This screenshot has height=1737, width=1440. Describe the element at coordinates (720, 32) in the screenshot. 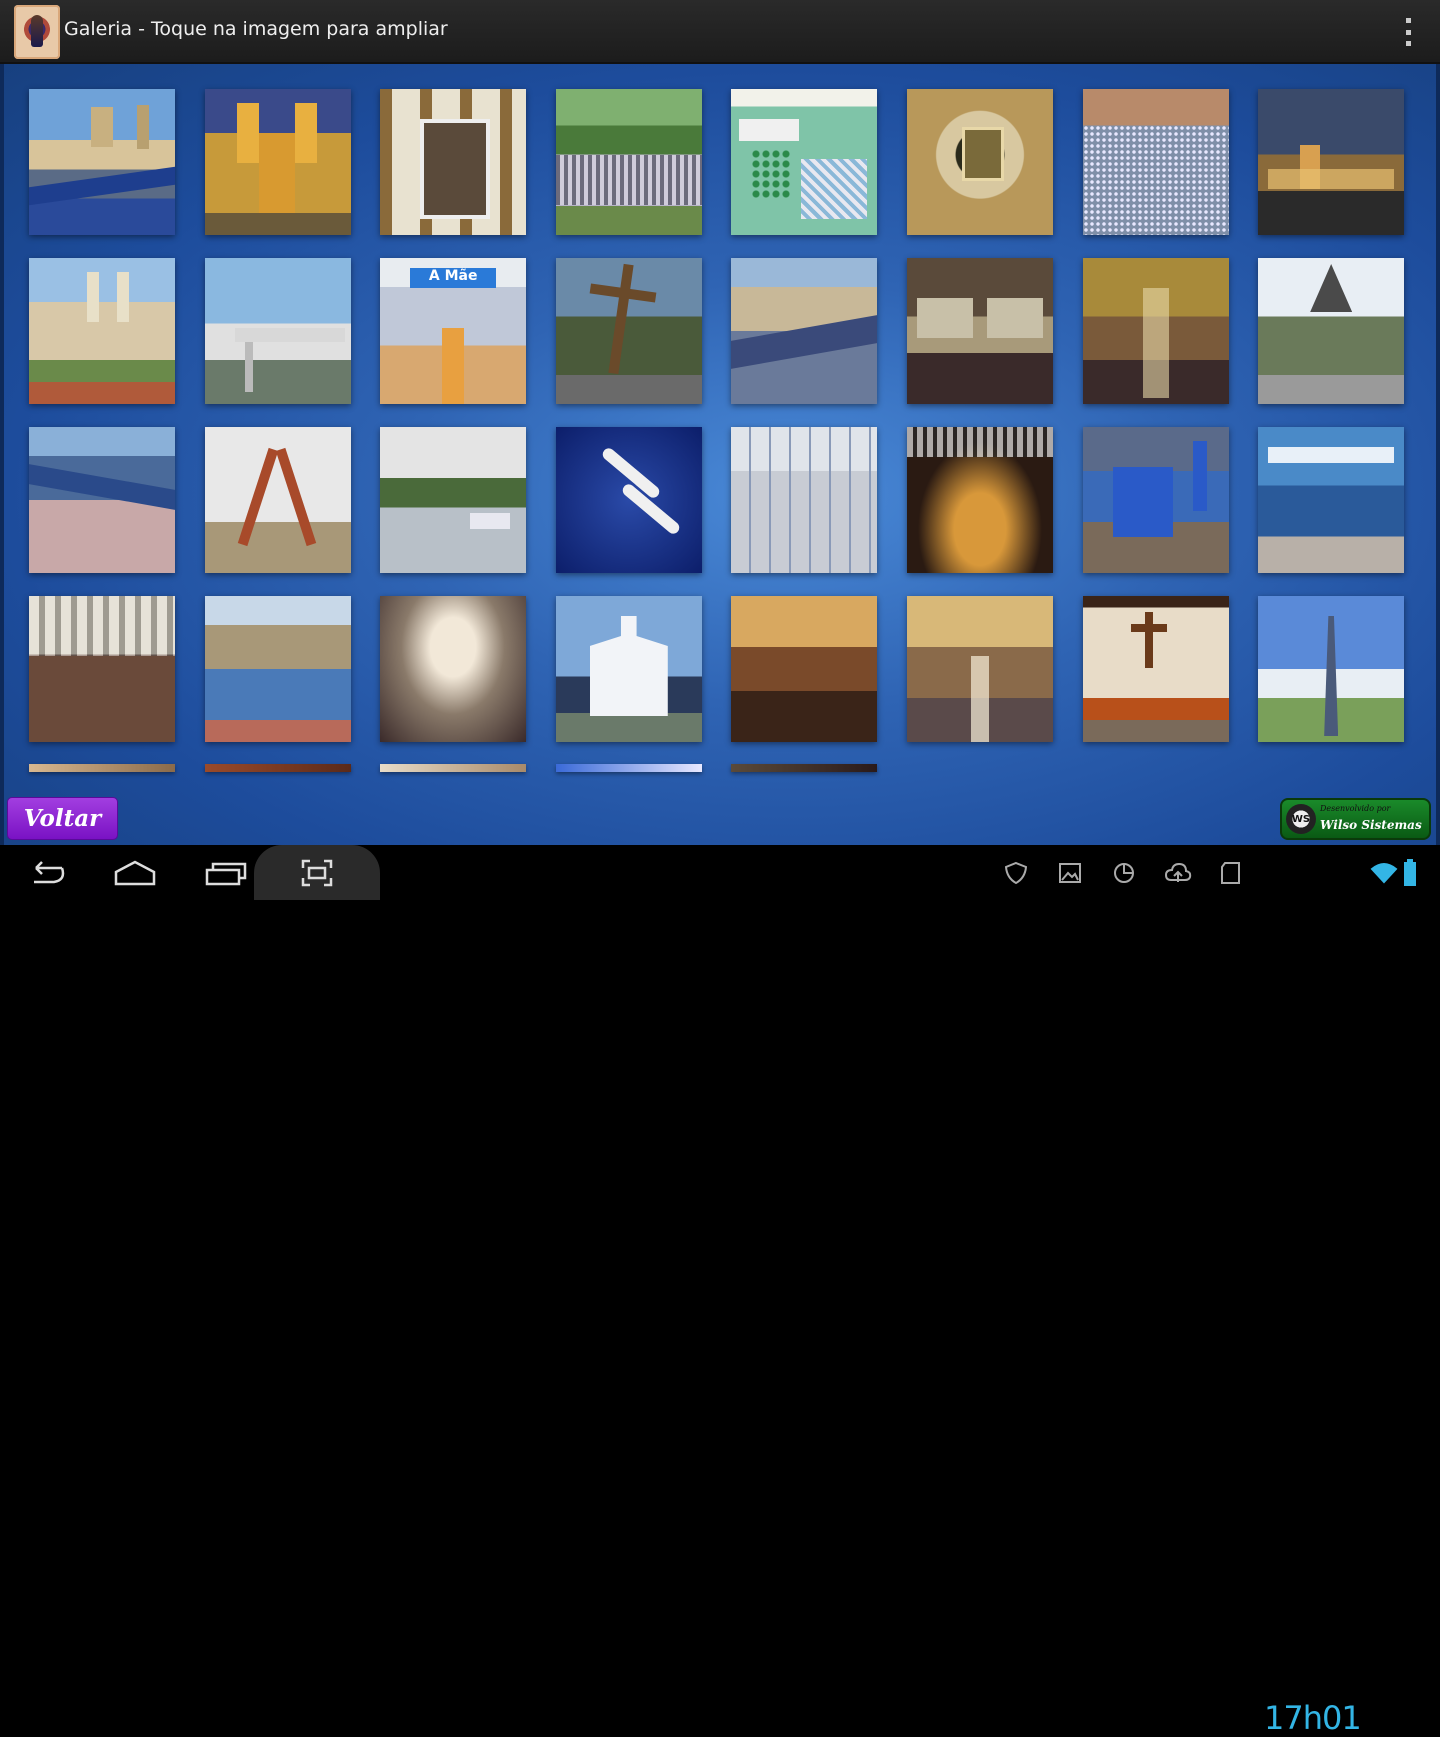

I see `action-bar: Galeria - Toque na imagem para ampliar` at that location.